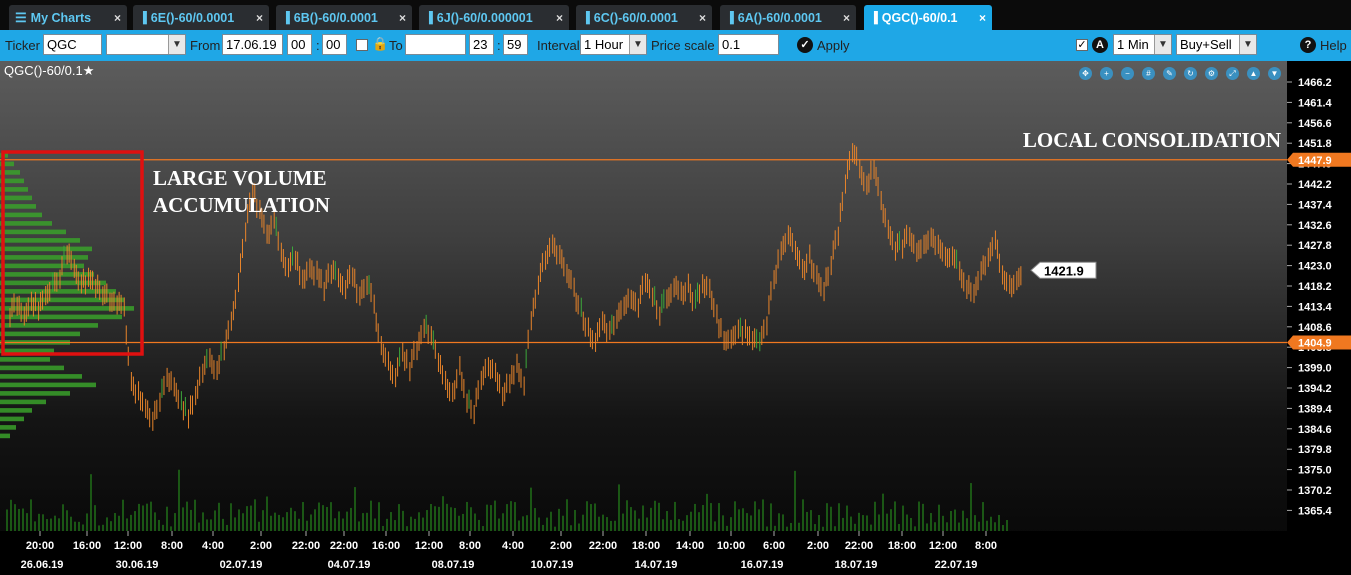  Describe the element at coordinates (1216, 44) in the screenshot. I see `side-select: Buy+Sell ▼` at that location.